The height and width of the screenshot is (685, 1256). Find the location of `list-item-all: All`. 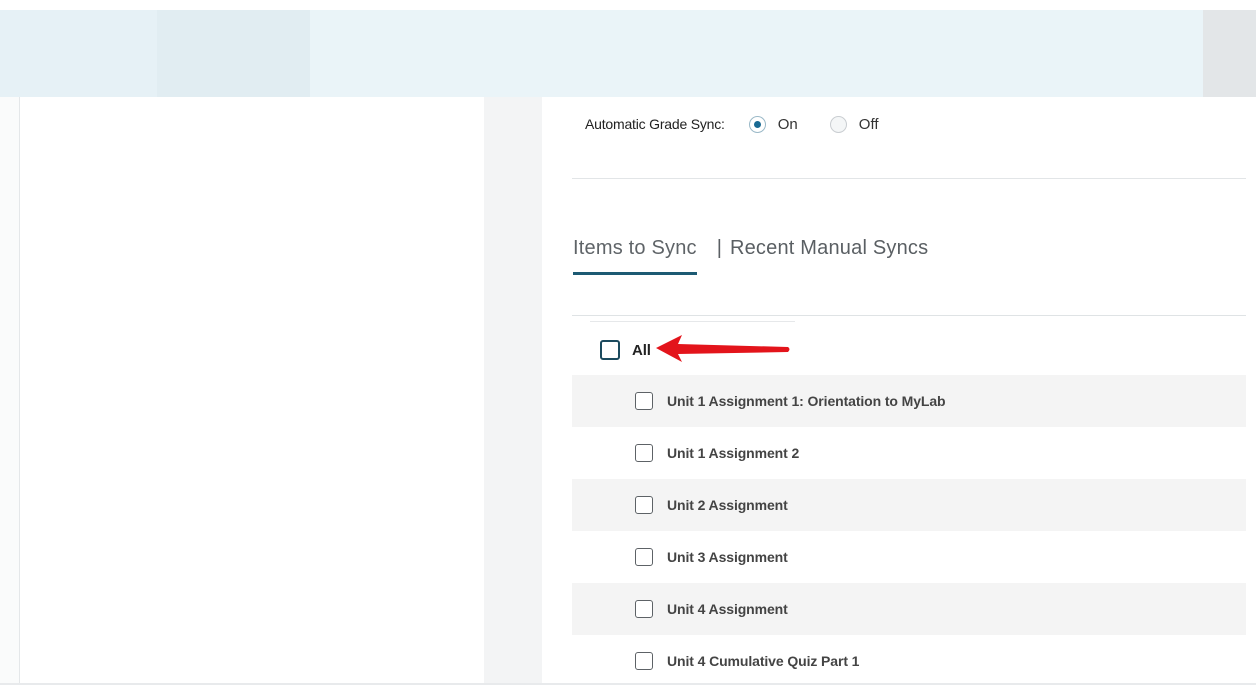

list-item-all: All is located at coordinates (909, 350).